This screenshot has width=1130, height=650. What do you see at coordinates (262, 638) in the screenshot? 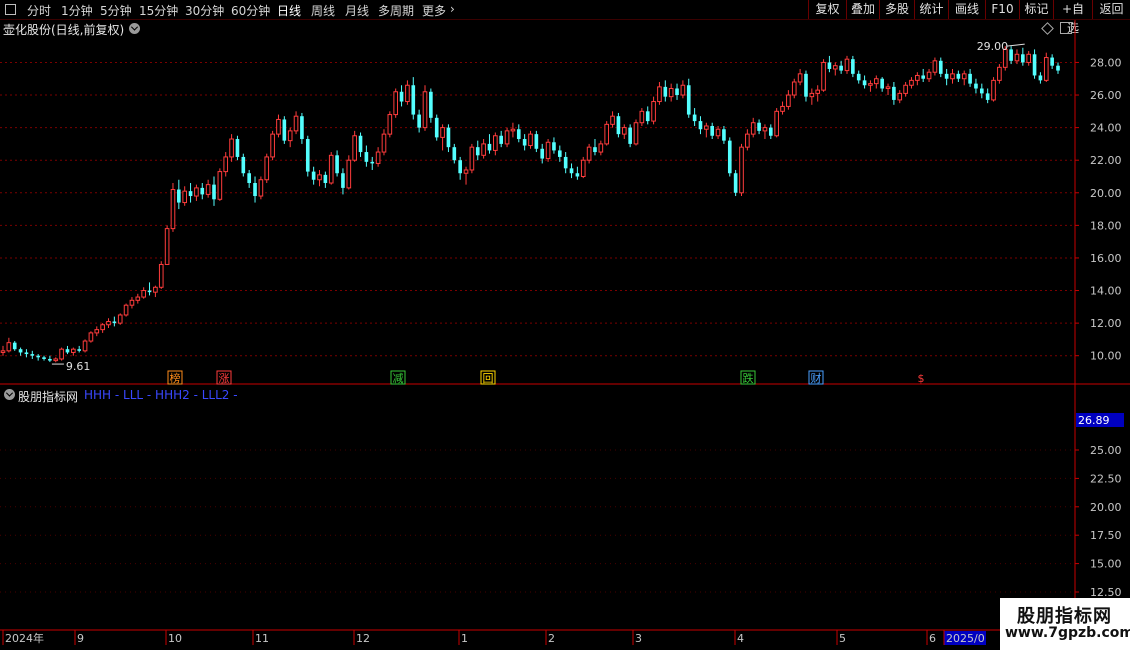
I see `x-tick-label: 11` at bounding box center [262, 638].